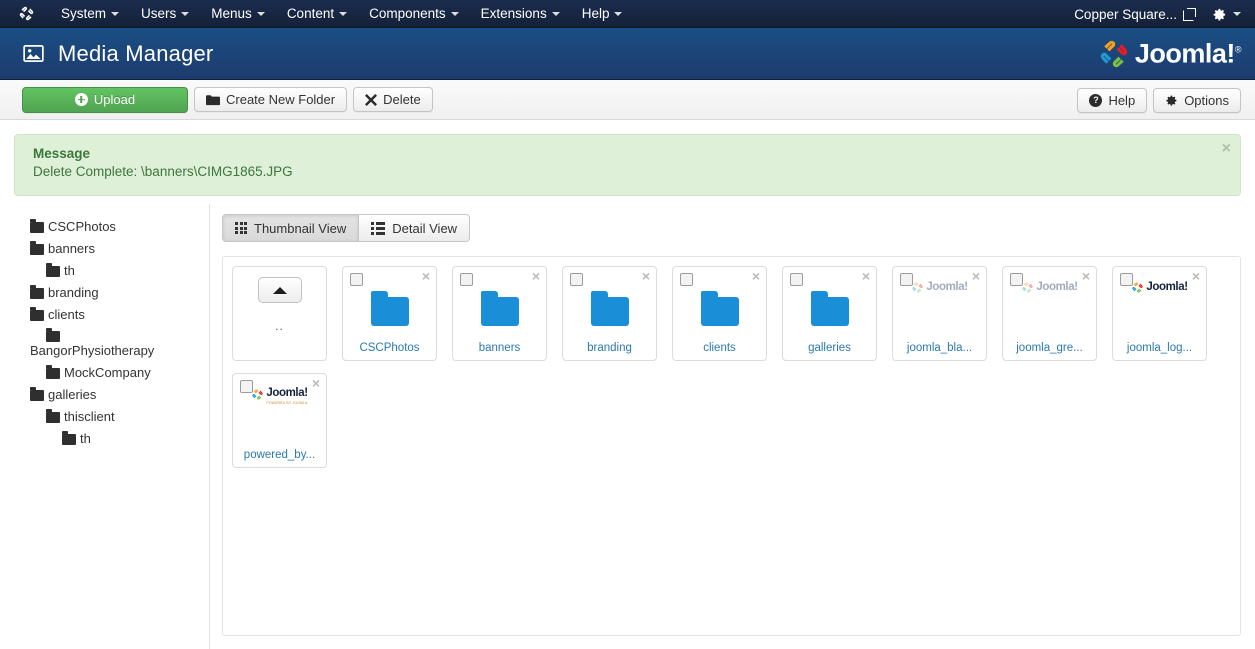 This screenshot has width=1255, height=649. Describe the element at coordinates (520, 14) in the screenshot. I see `menu-item-extensions: Extensions` at that location.